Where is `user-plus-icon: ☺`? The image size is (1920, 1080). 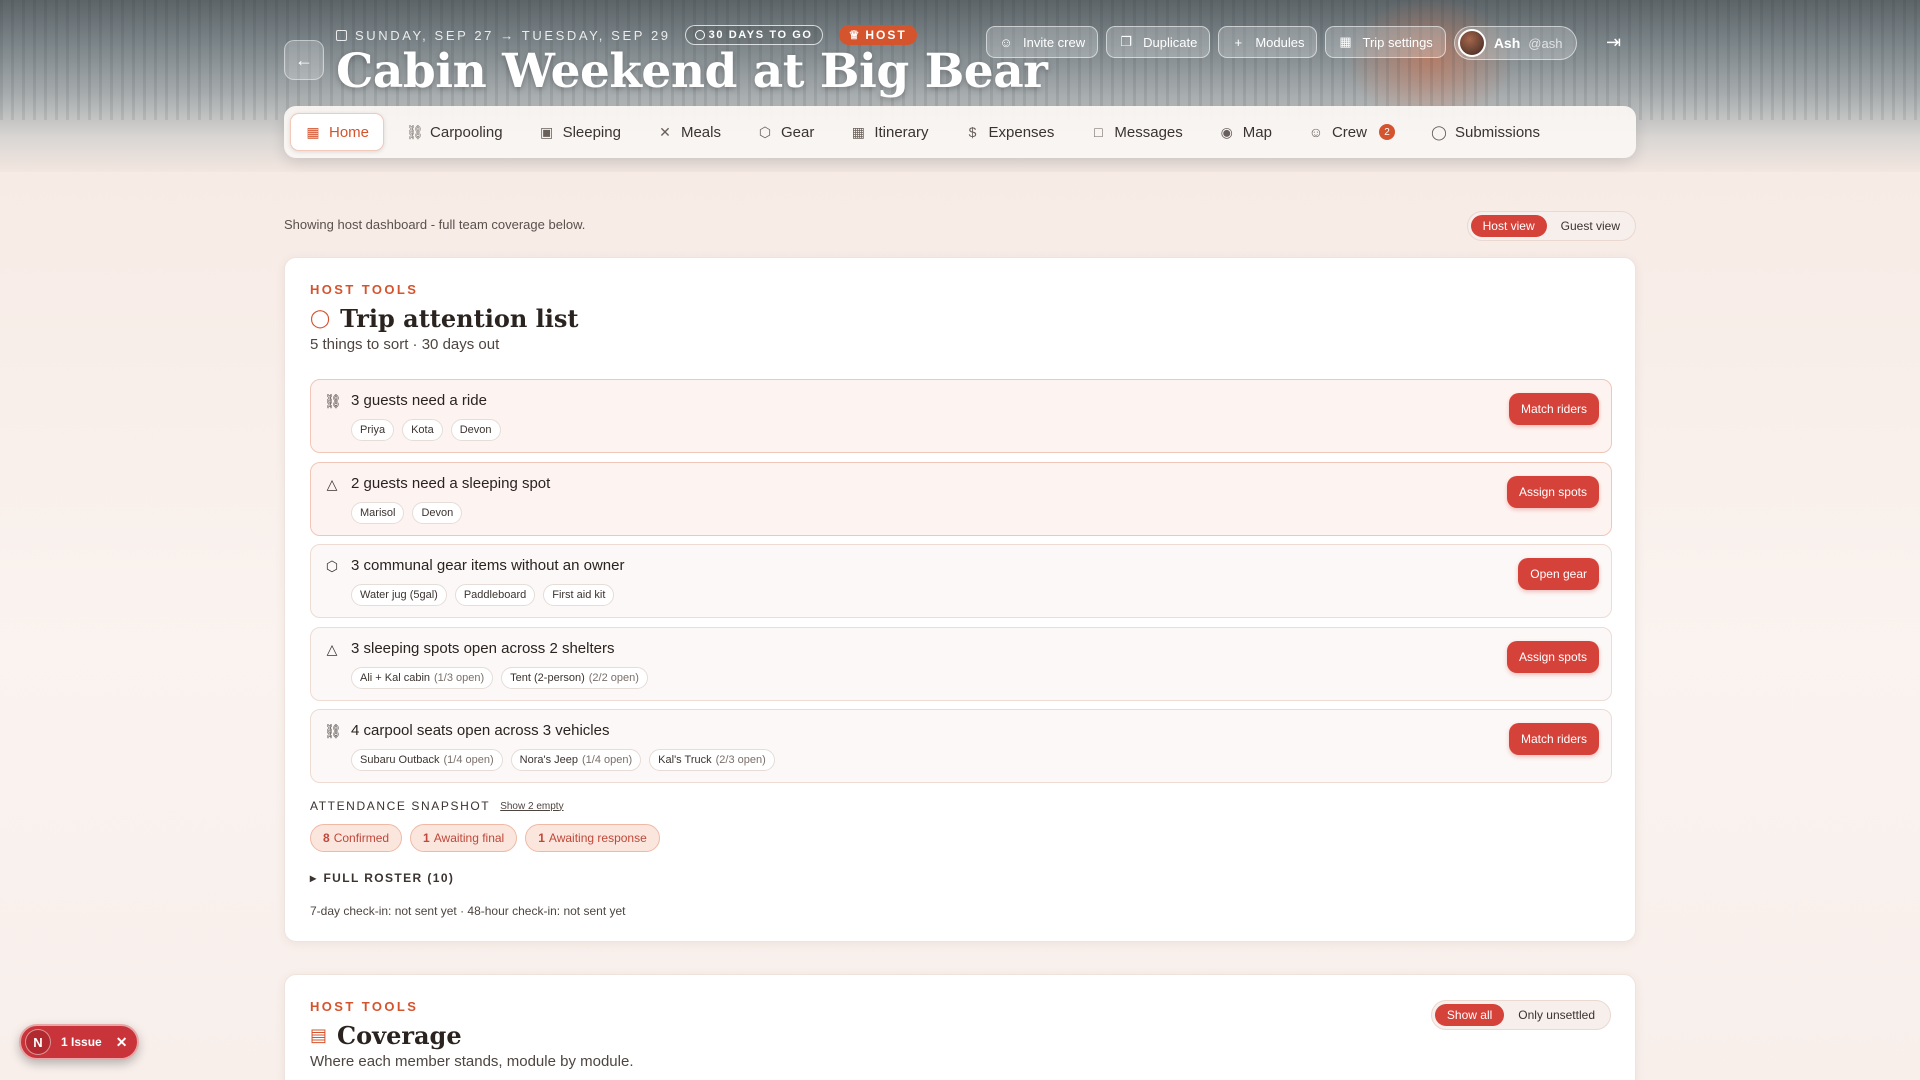 user-plus-icon: ☺ is located at coordinates (1006, 42).